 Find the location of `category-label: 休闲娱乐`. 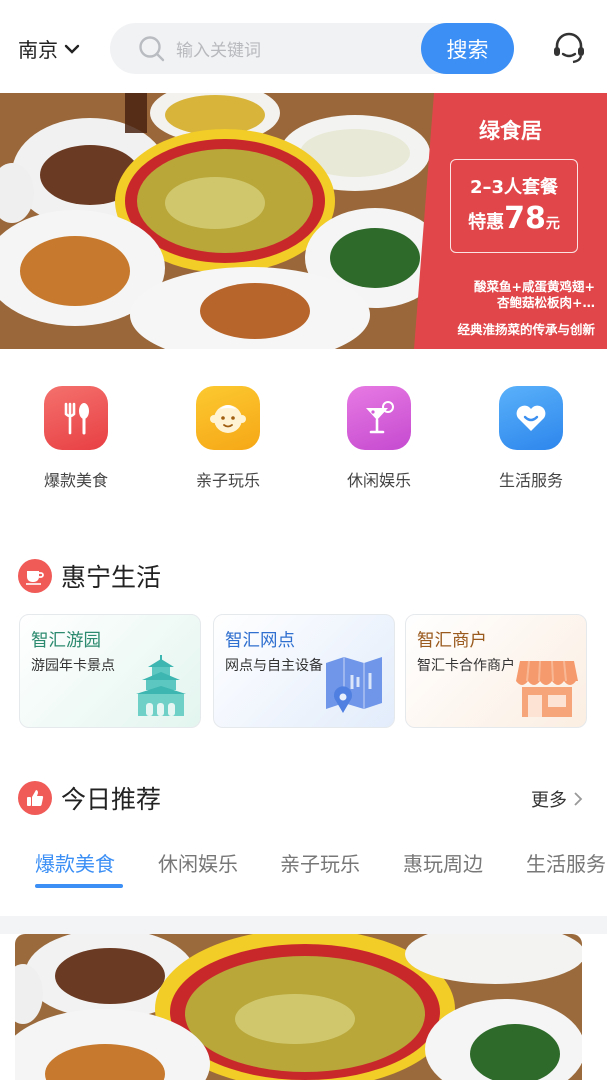

category-label: 休闲娱乐 is located at coordinates (378, 480).